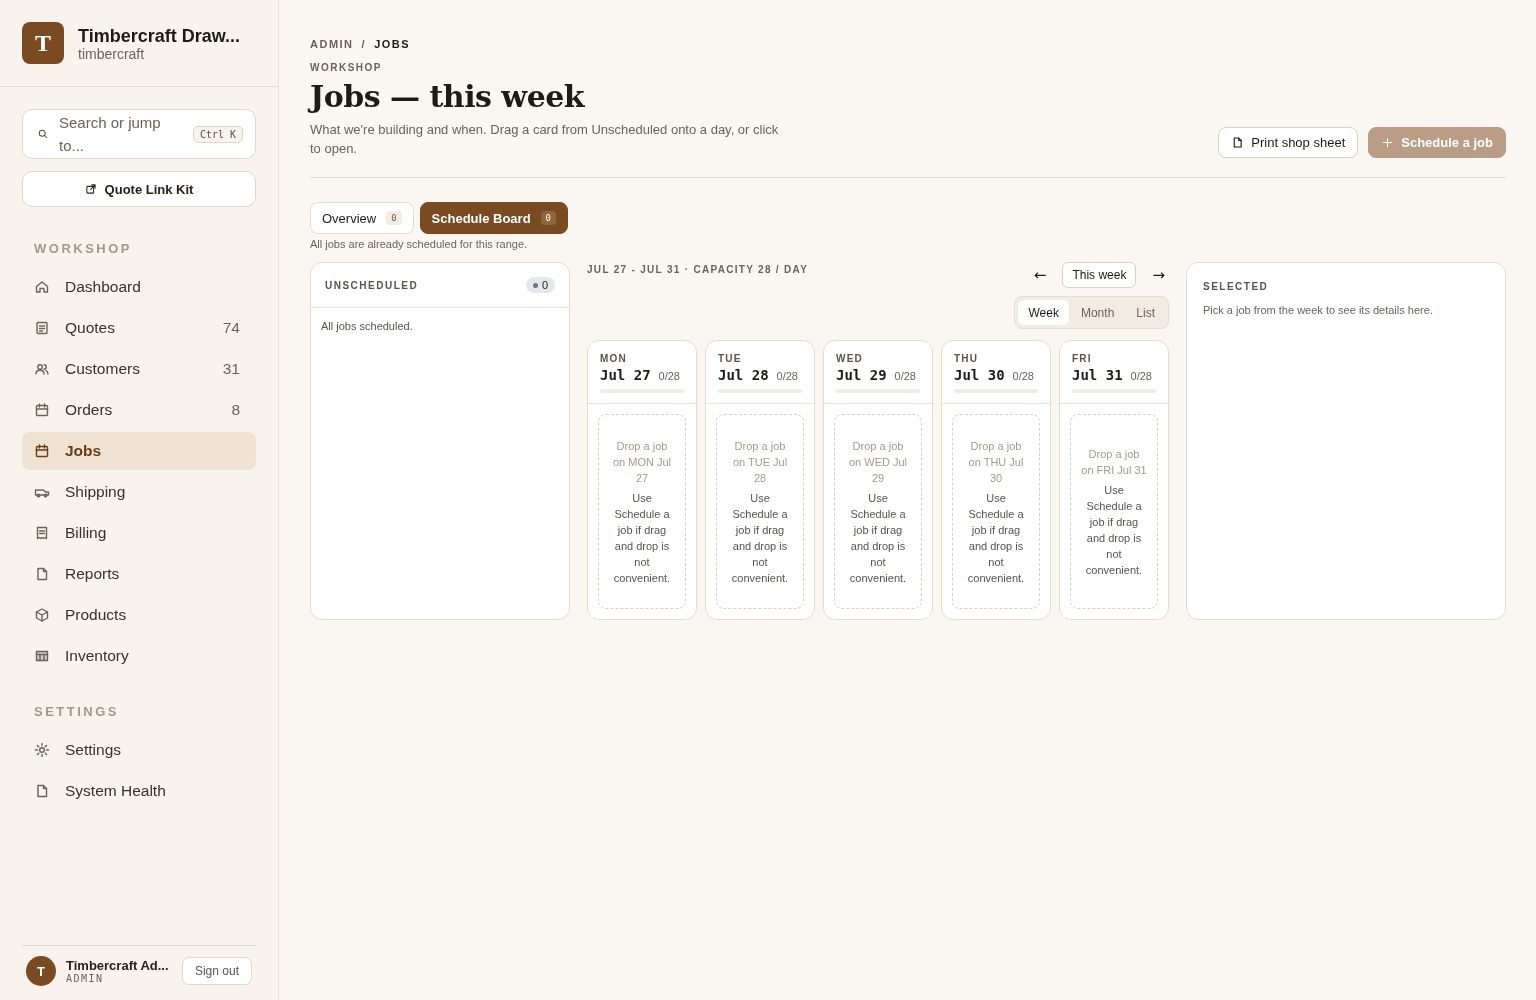 The image size is (1536, 1000). I want to click on breadcrumb-item: JOBS, so click(392, 44).